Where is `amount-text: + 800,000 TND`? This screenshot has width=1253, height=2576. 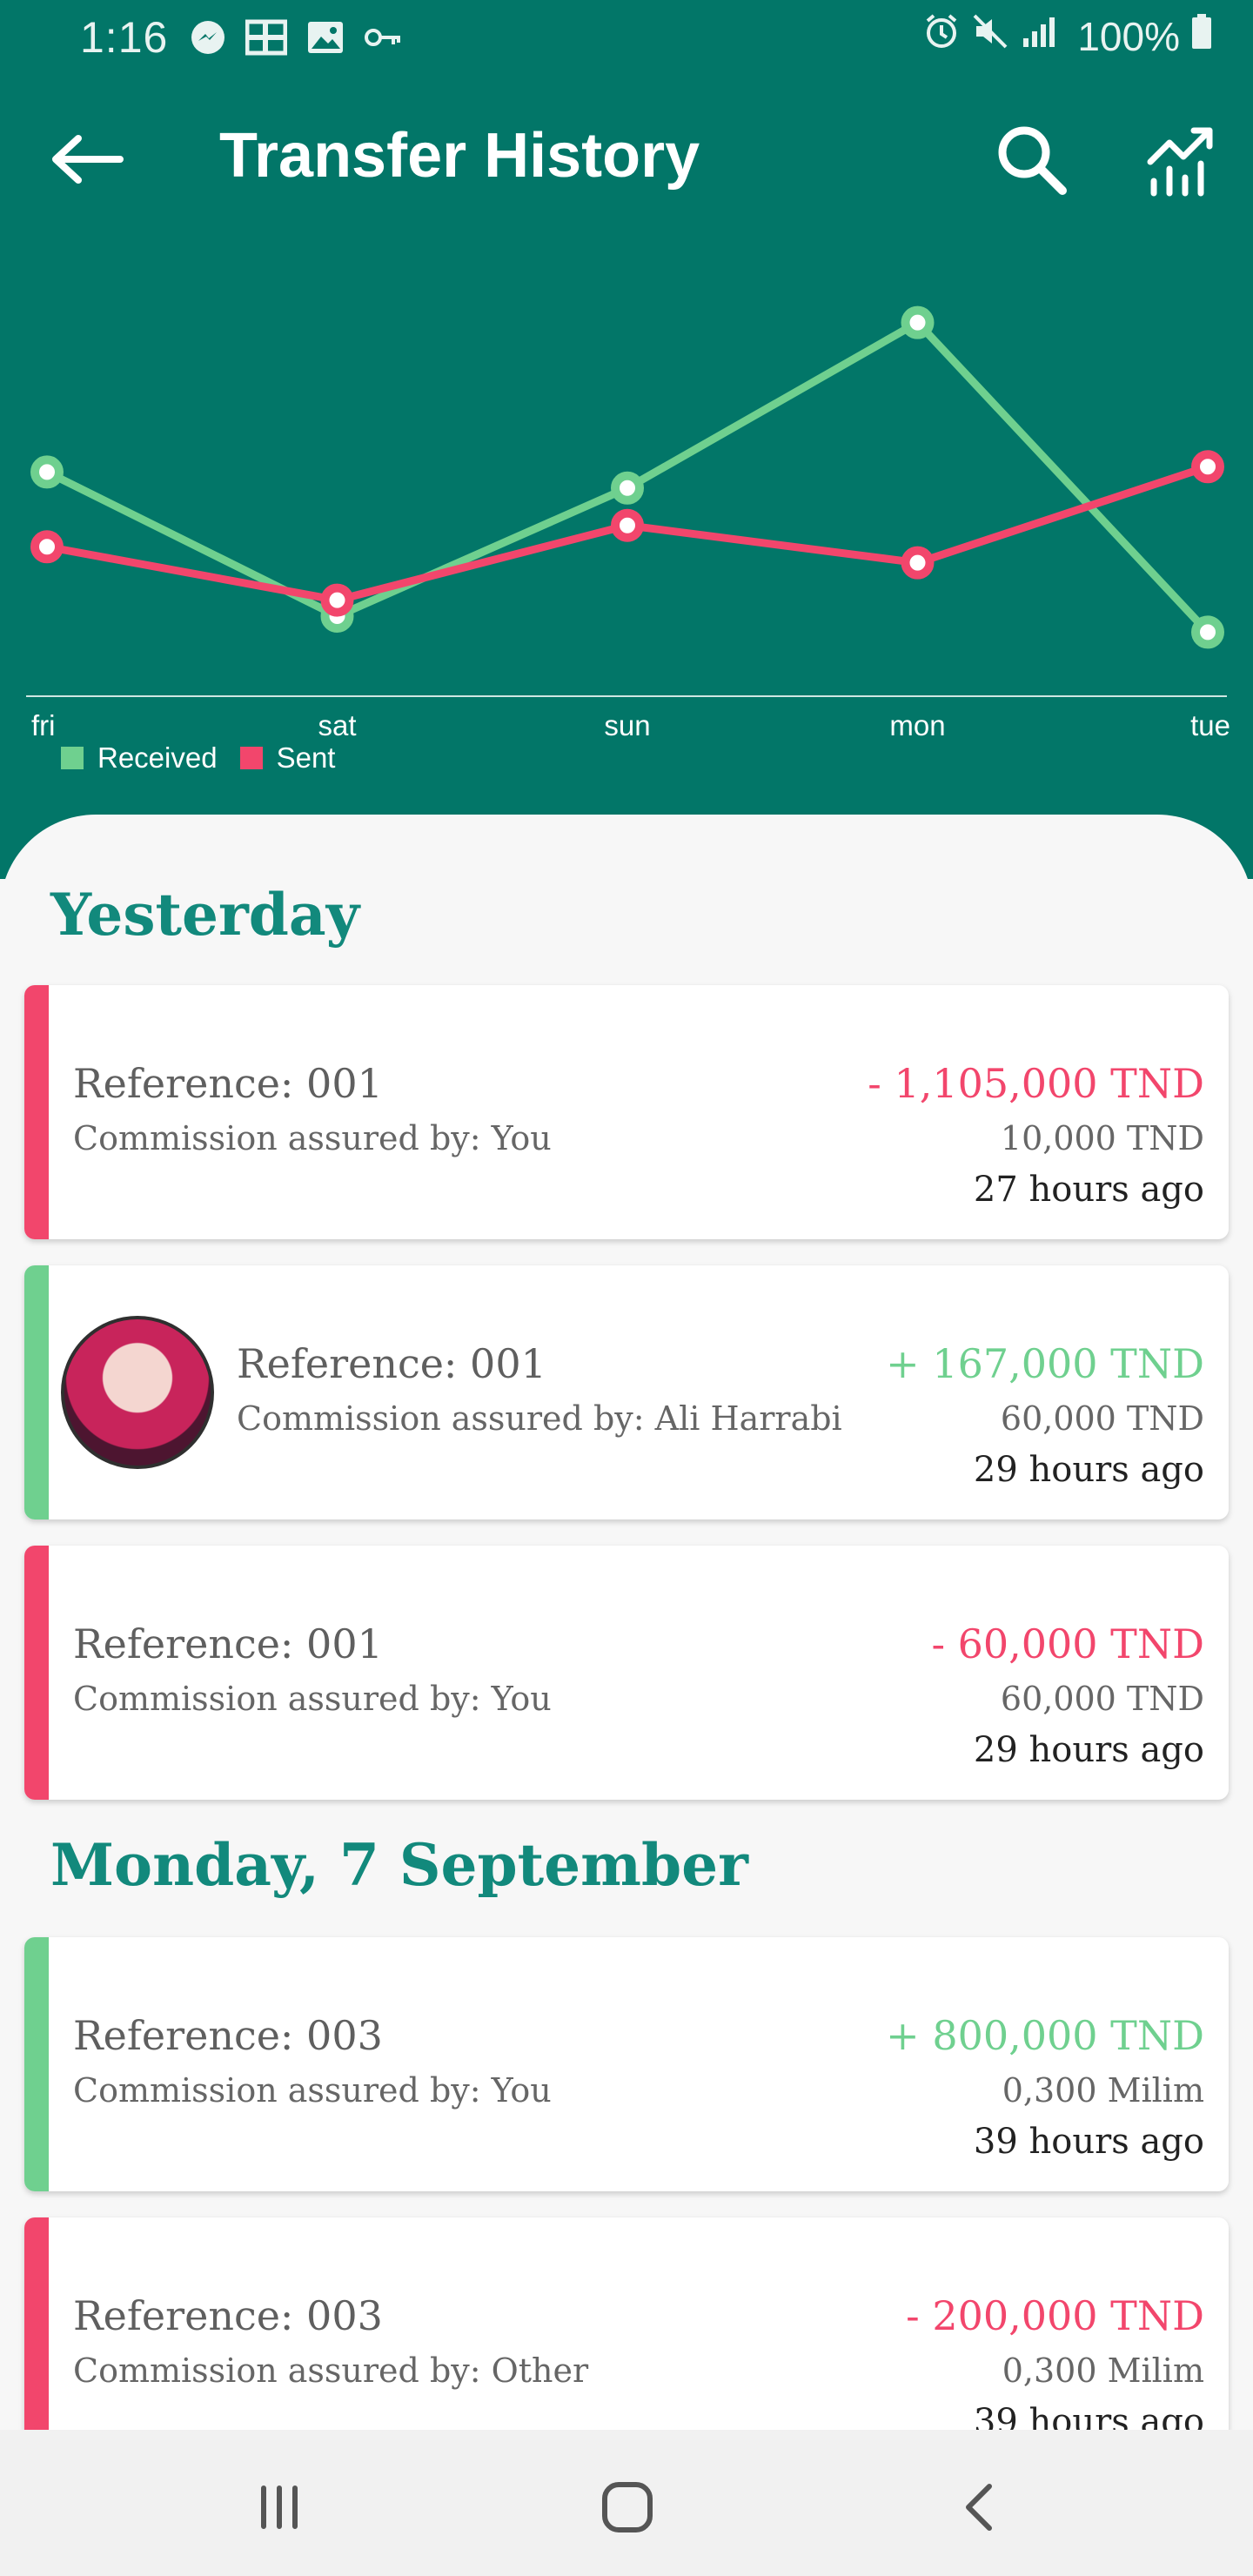
amount-text: + 800,000 TND is located at coordinates (1045, 2035).